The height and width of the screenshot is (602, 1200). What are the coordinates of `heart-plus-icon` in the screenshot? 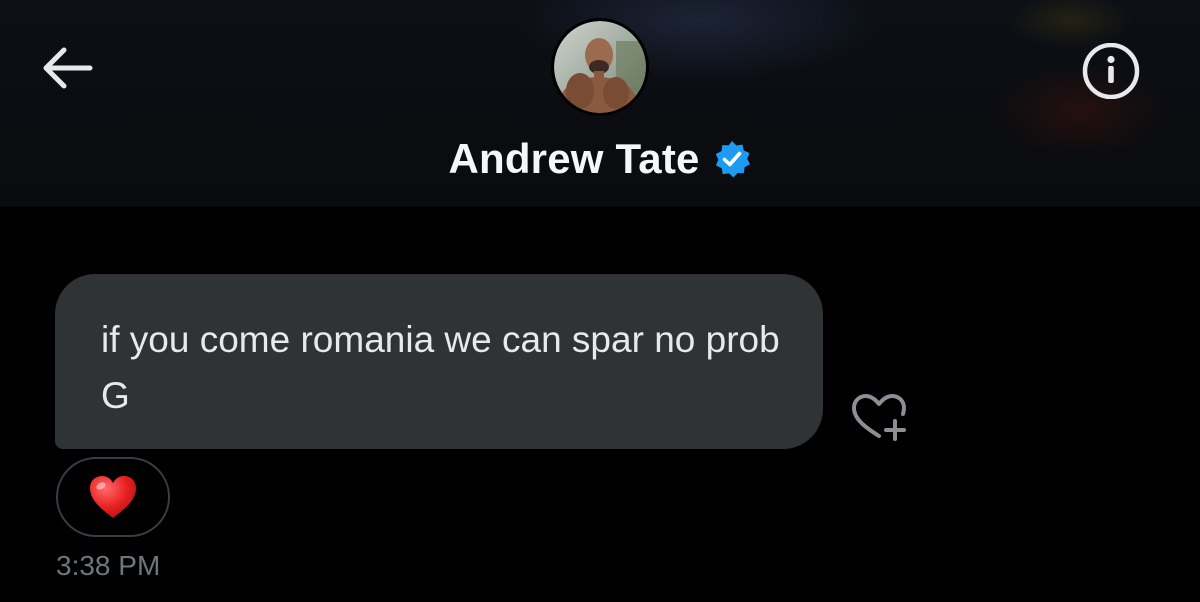 It's located at (879, 417).